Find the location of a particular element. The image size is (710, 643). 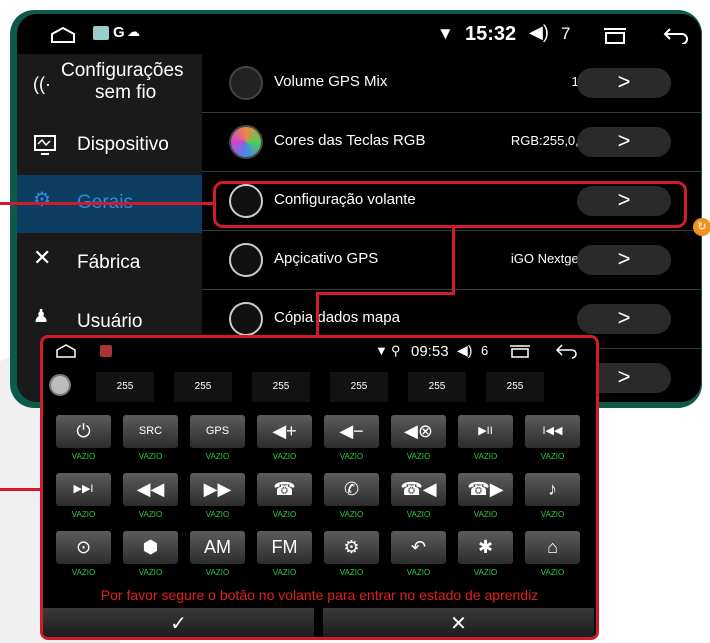

sim-label: G is located at coordinates (119, 32).